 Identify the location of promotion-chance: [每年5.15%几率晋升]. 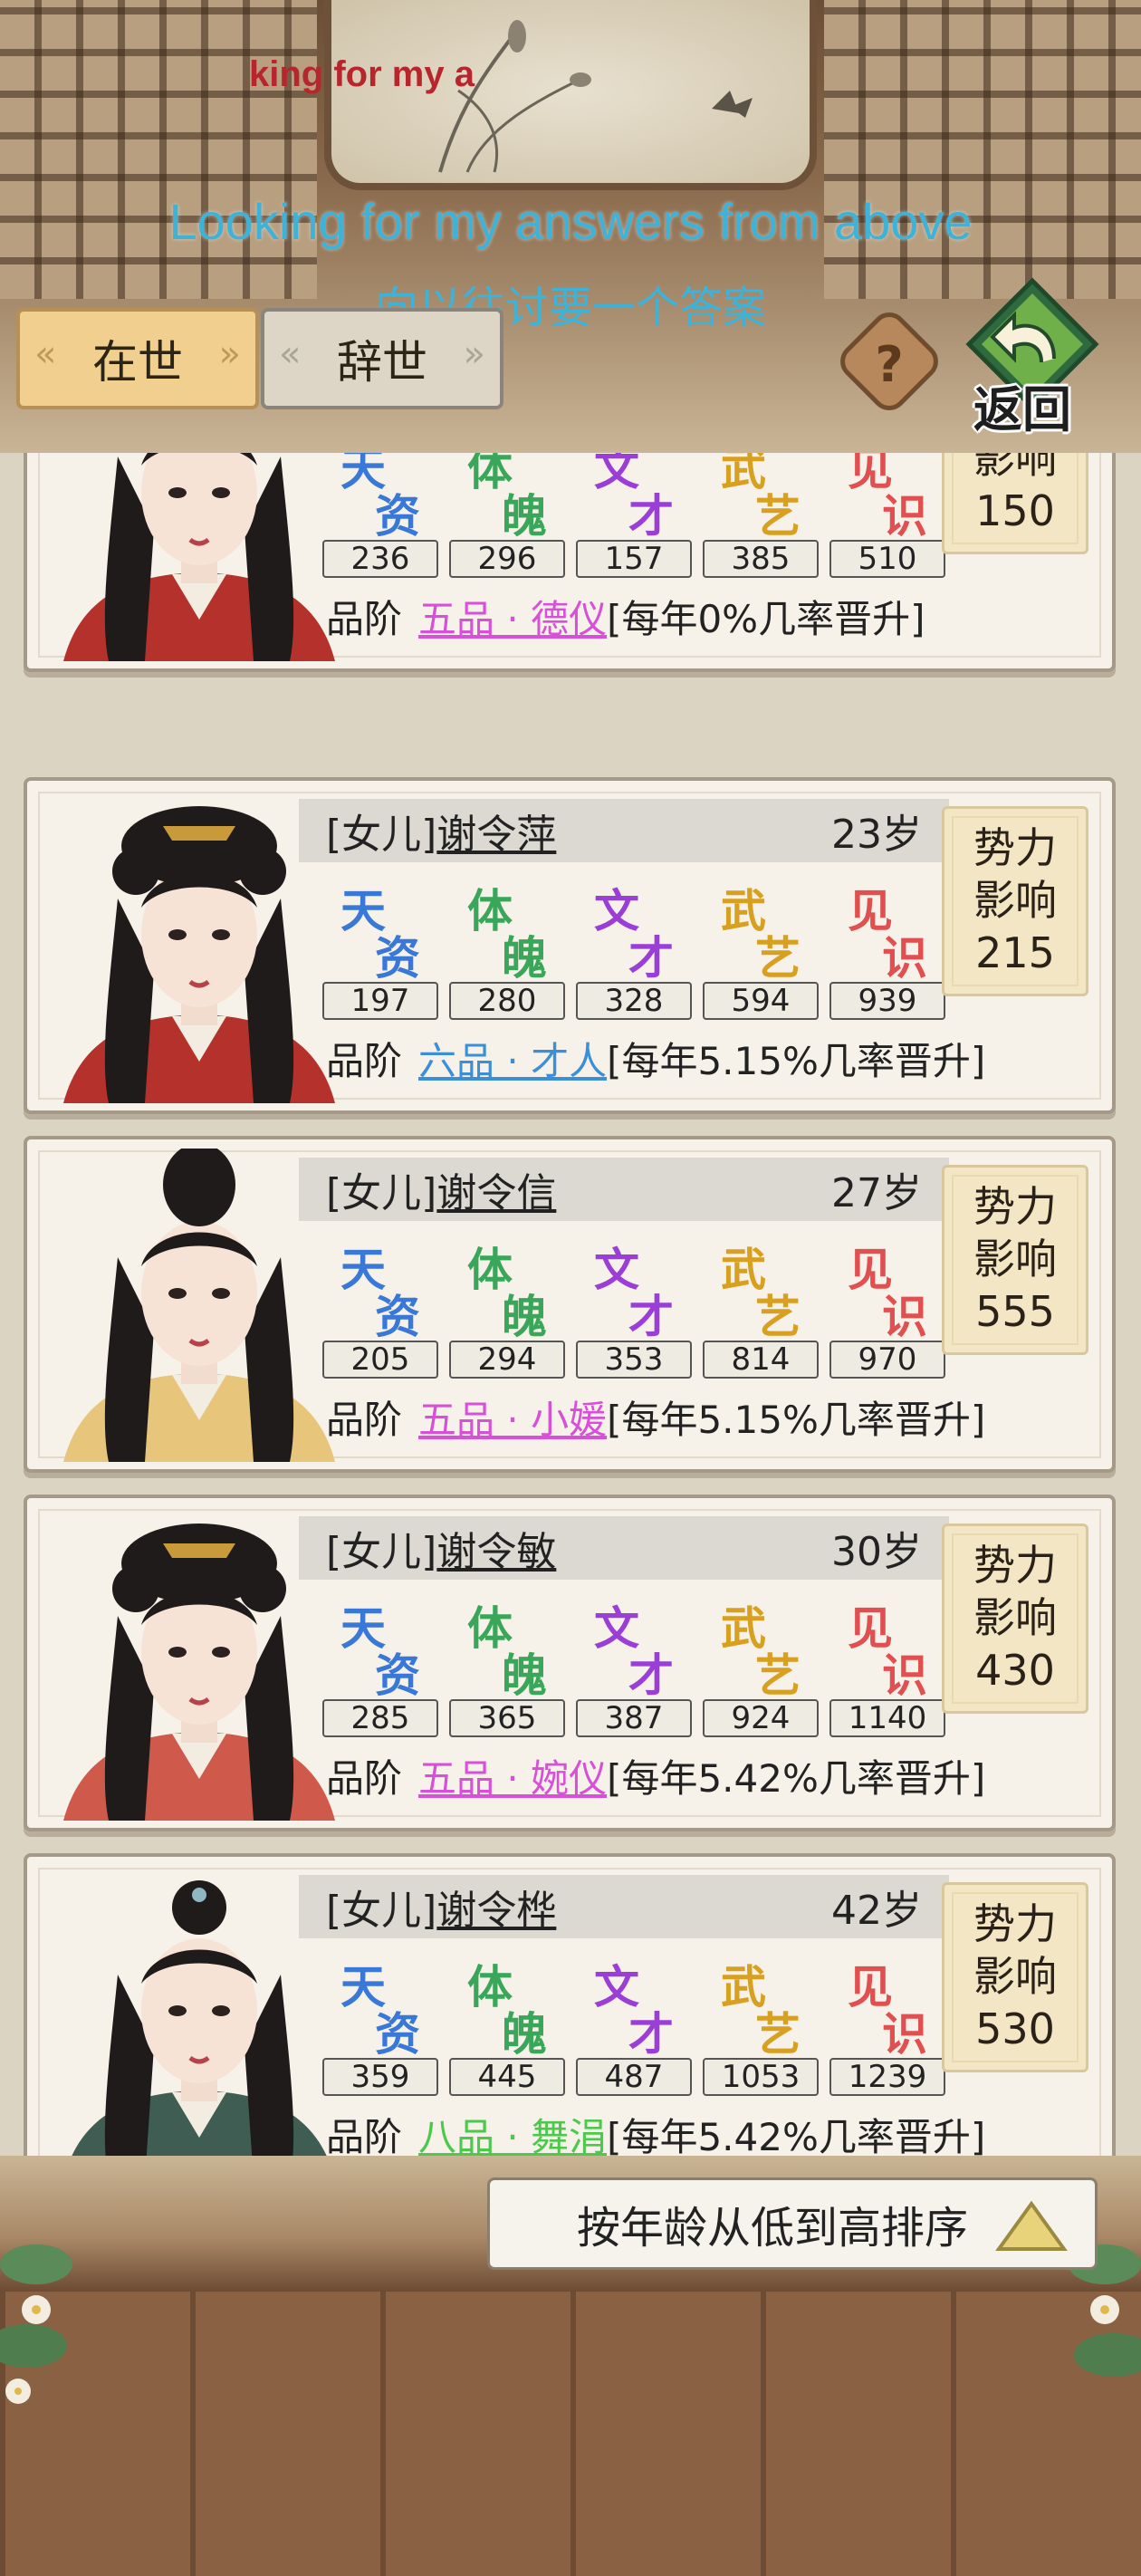
(797, 1061).